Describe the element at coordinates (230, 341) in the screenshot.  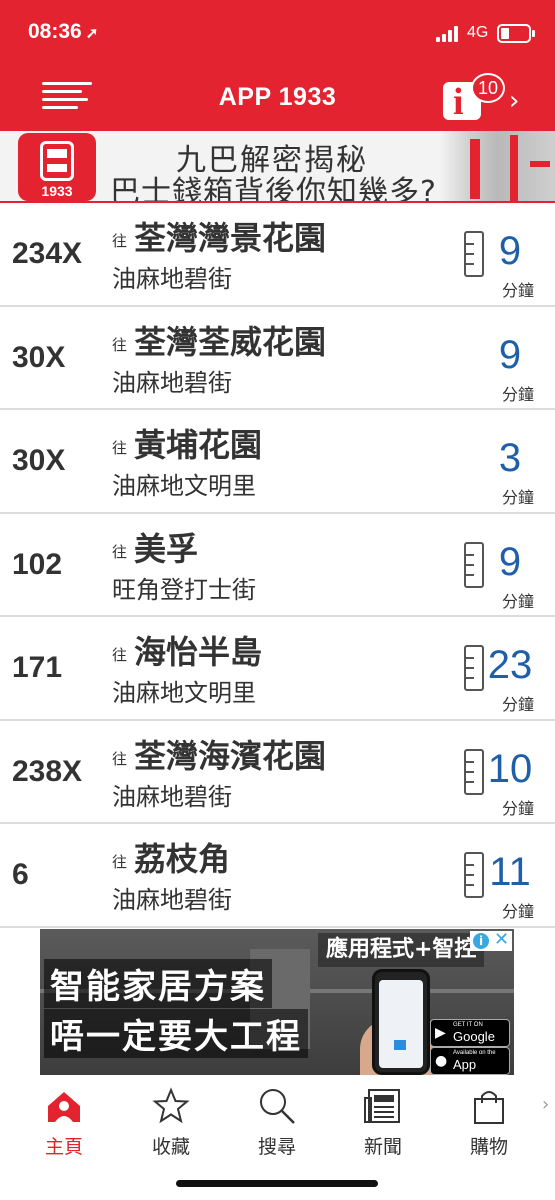
I see `destination: 荃灣荃威花園` at that location.